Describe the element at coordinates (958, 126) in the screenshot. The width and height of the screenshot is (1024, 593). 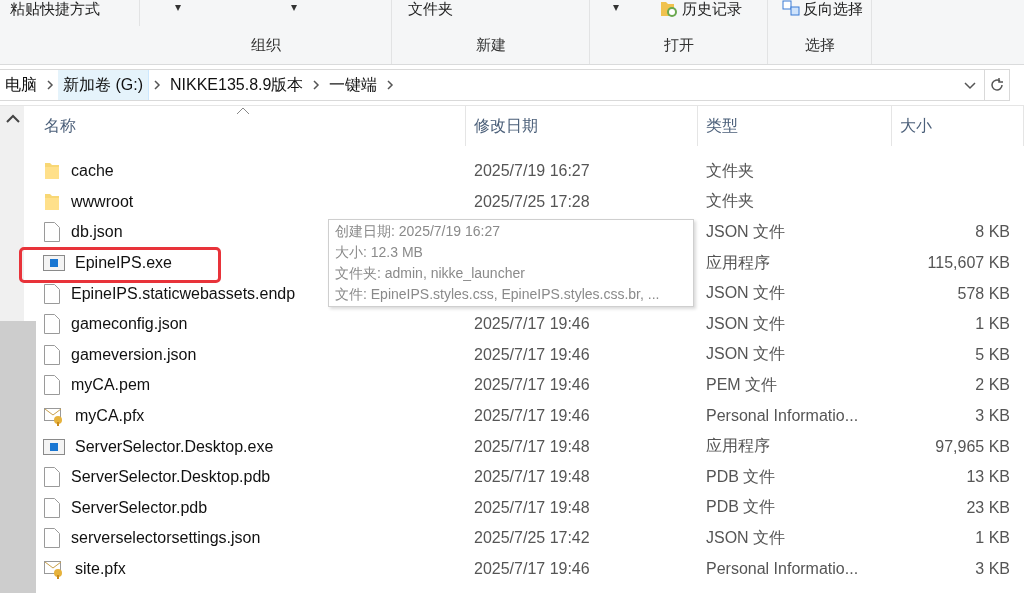
I see `column-header: 大小` at that location.